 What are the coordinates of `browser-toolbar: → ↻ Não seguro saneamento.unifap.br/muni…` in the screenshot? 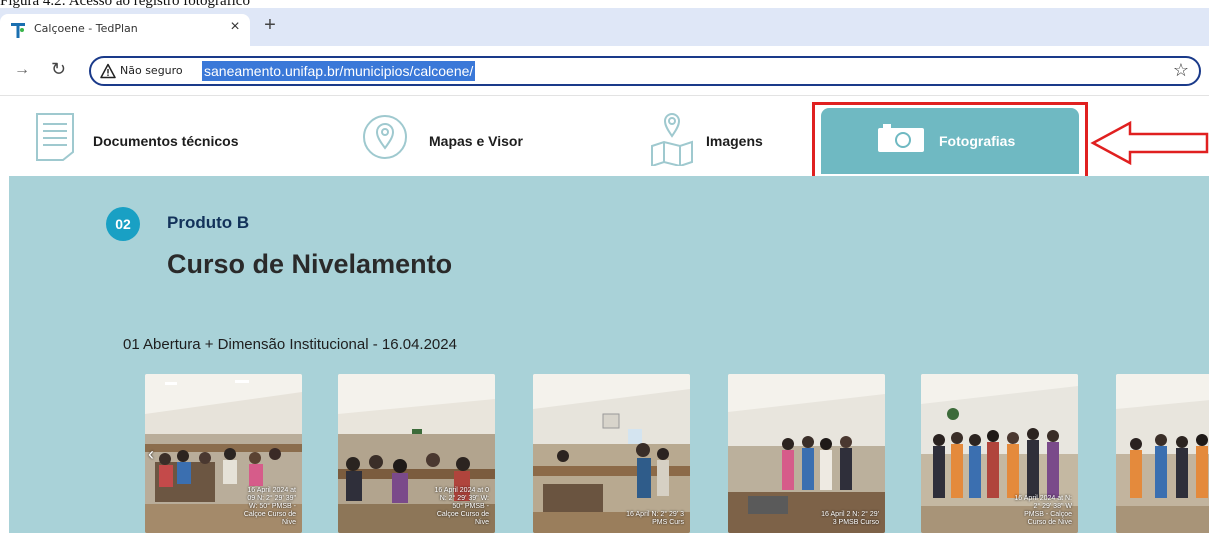 It's located at (604, 71).